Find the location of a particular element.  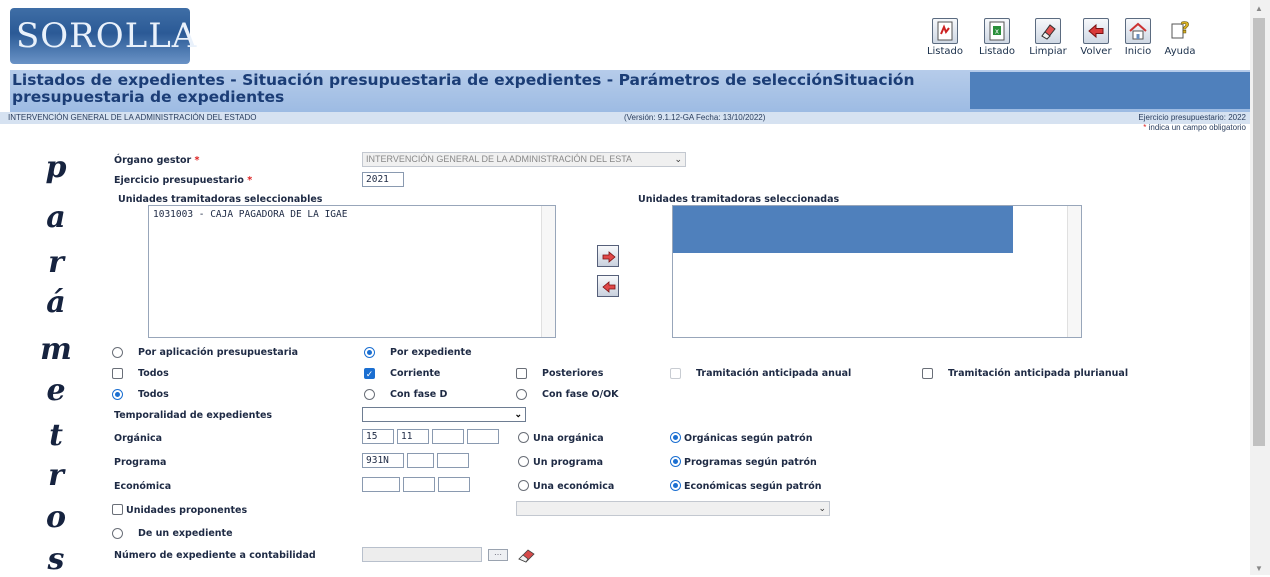

programas-patron-label: Programas según patrón is located at coordinates (750, 462).